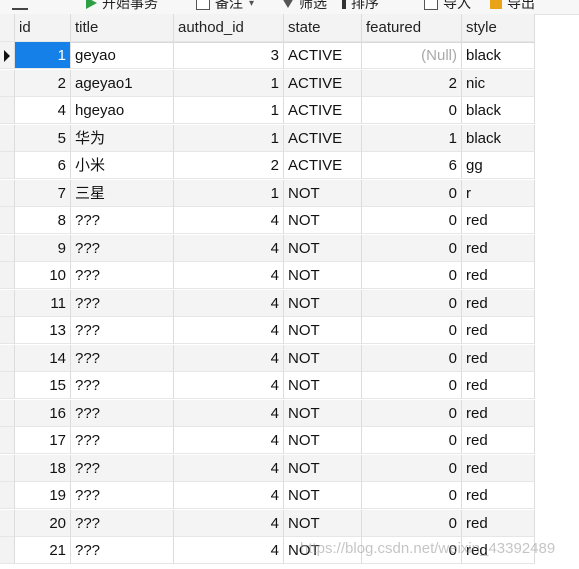 Image resolution: width=579 pixels, height=569 pixels. Describe the element at coordinates (43, 110) in the screenshot. I see `cell-id: 4` at that location.